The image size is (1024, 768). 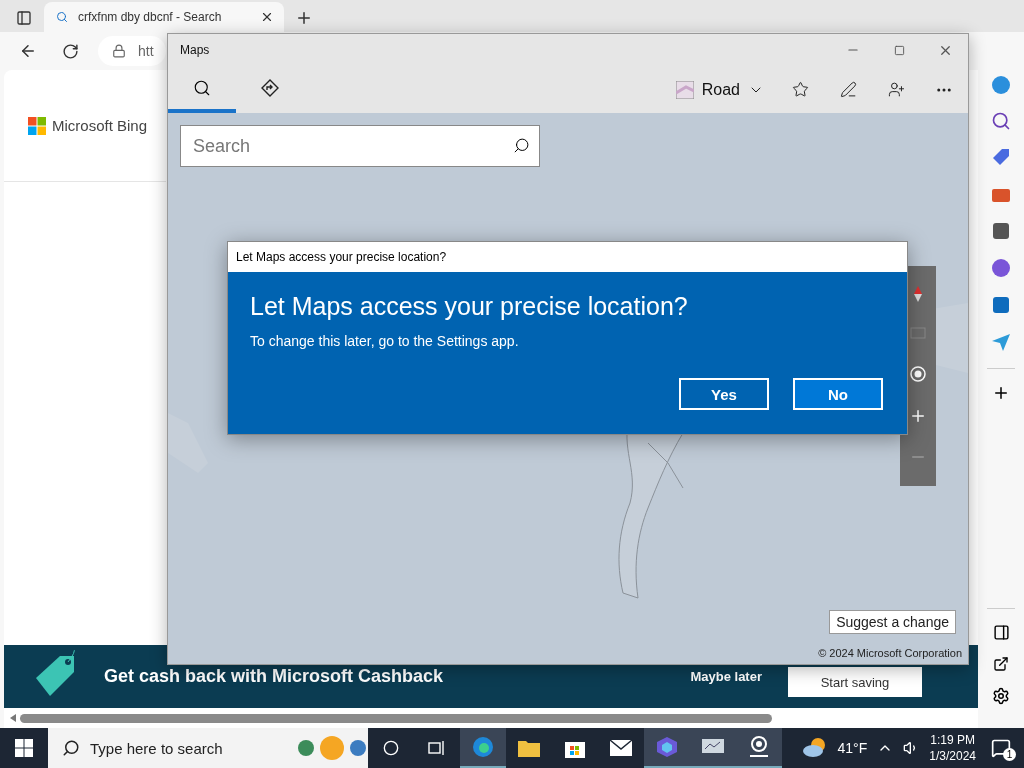 I want to click on back-icon, so click(x=28, y=51).